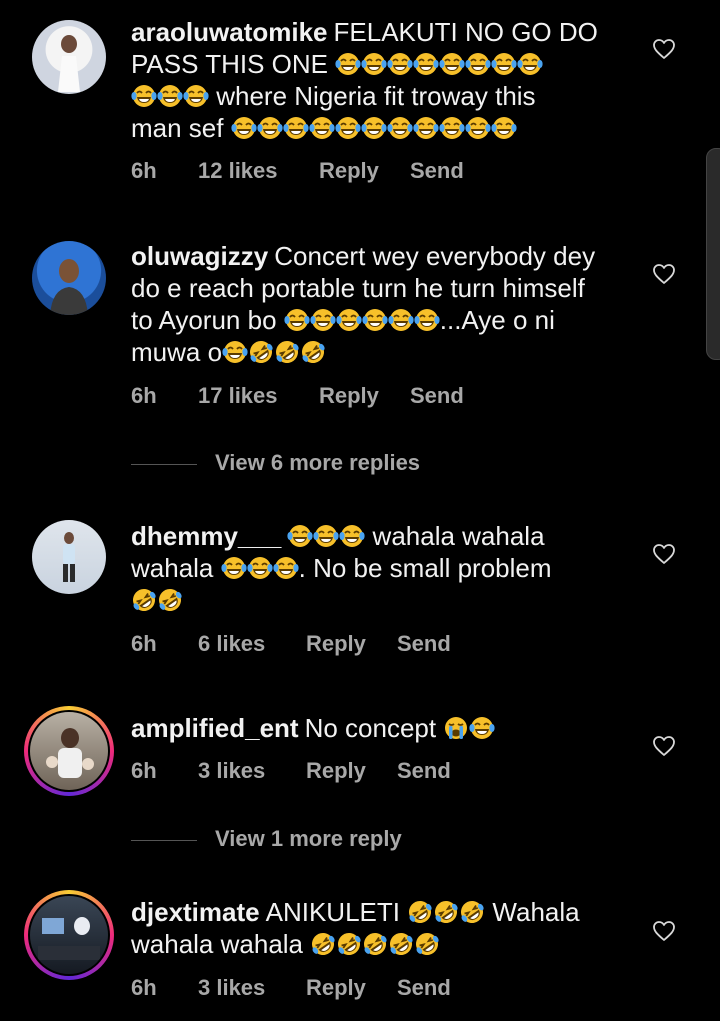  I want to click on comment-likes: 12 likes, so click(238, 171).